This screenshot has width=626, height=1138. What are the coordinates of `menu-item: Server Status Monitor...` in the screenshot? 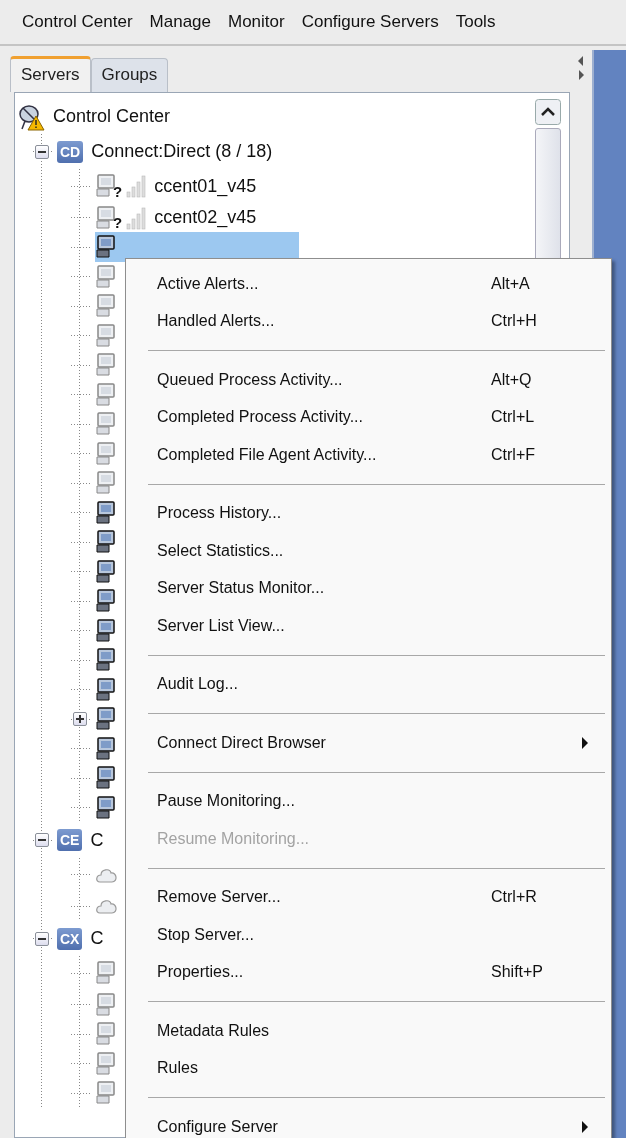 It's located at (368, 588).